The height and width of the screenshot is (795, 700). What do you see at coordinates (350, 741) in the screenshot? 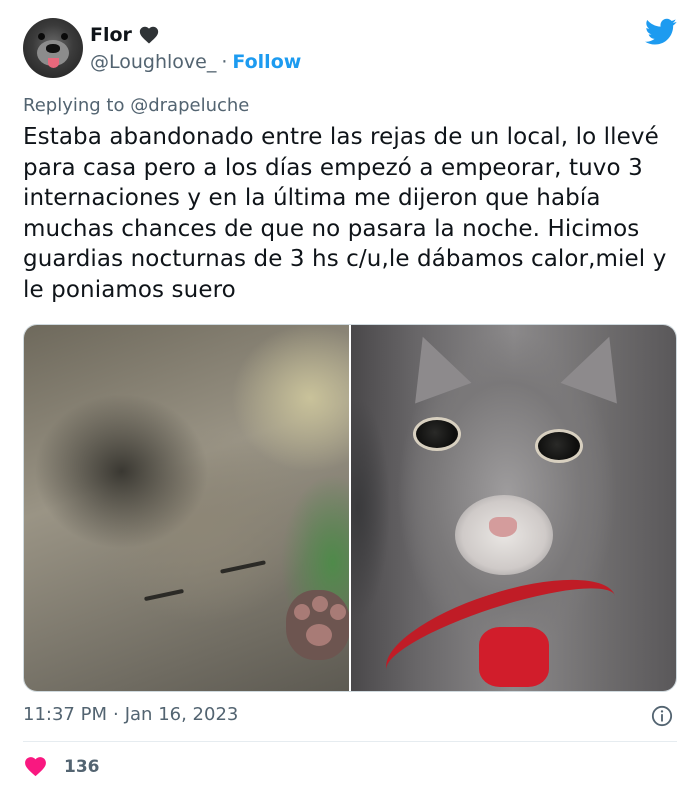
I see `divider` at bounding box center [350, 741].